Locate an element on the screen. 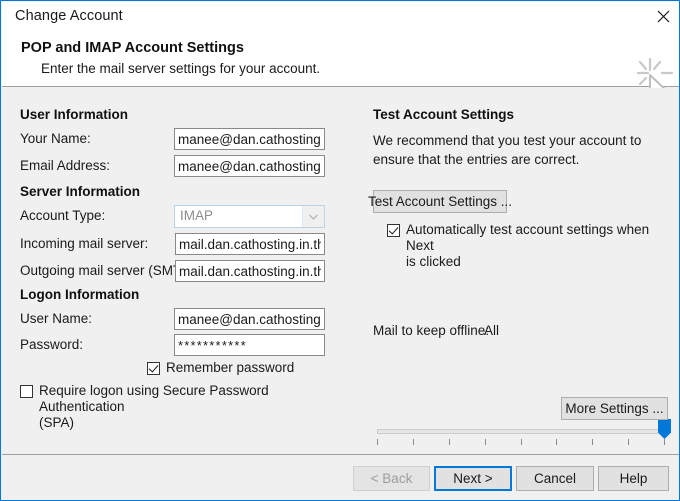 The width and height of the screenshot is (680, 501). outgoing-mail-server-input is located at coordinates (250, 271).